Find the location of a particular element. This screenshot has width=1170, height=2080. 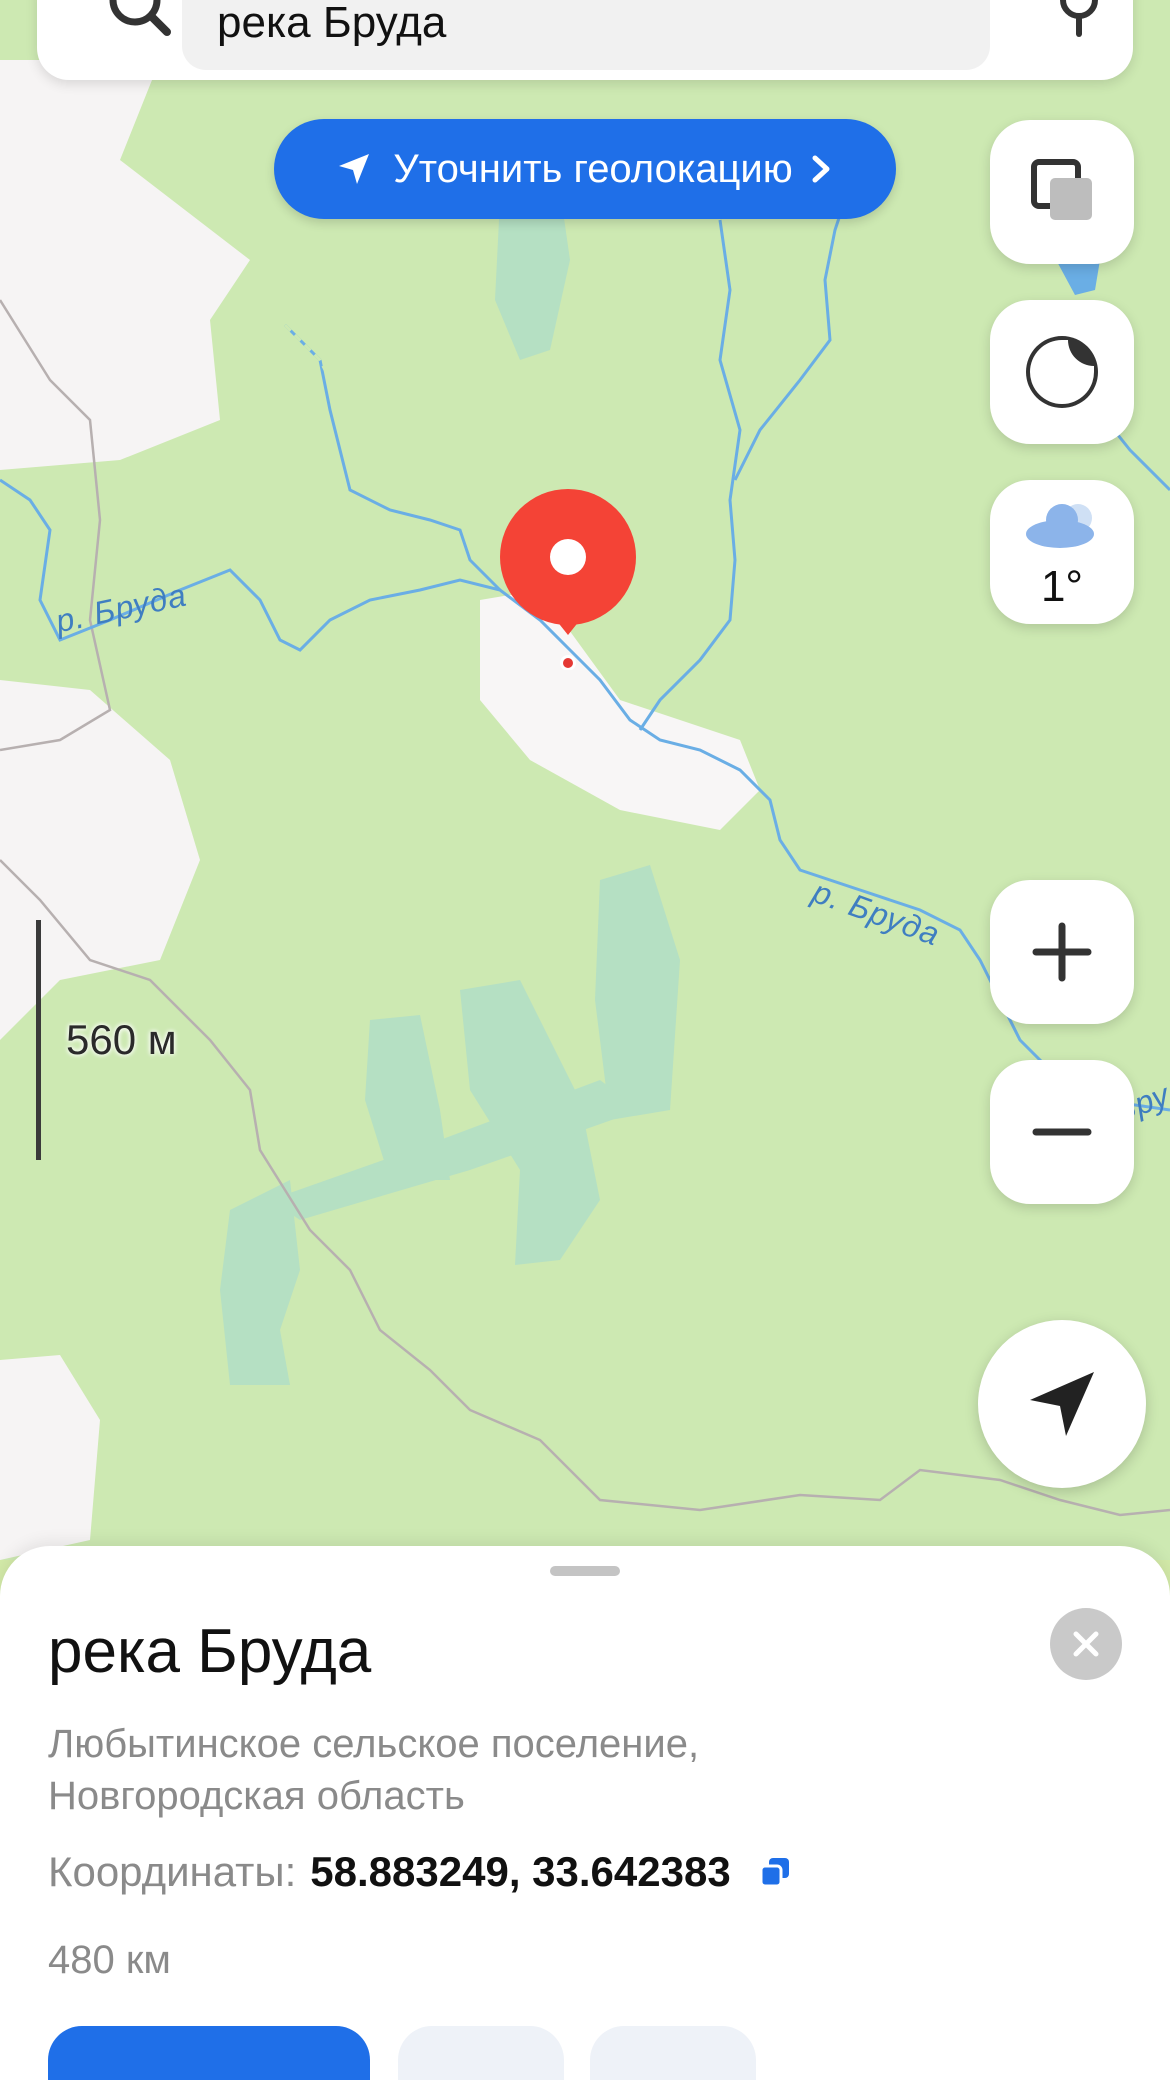

layers-button is located at coordinates (1062, 192).